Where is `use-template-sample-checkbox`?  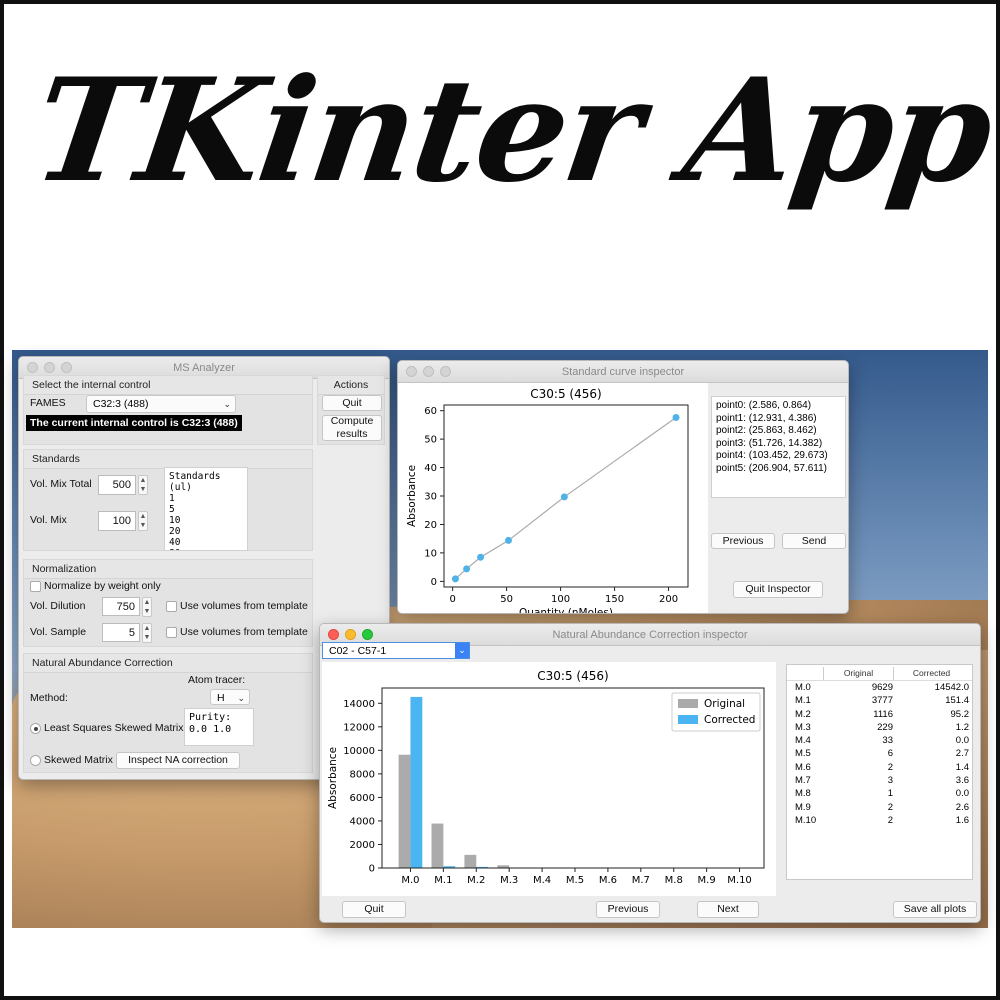 use-template-sample-checkbox is located at coordinates (171, 632).